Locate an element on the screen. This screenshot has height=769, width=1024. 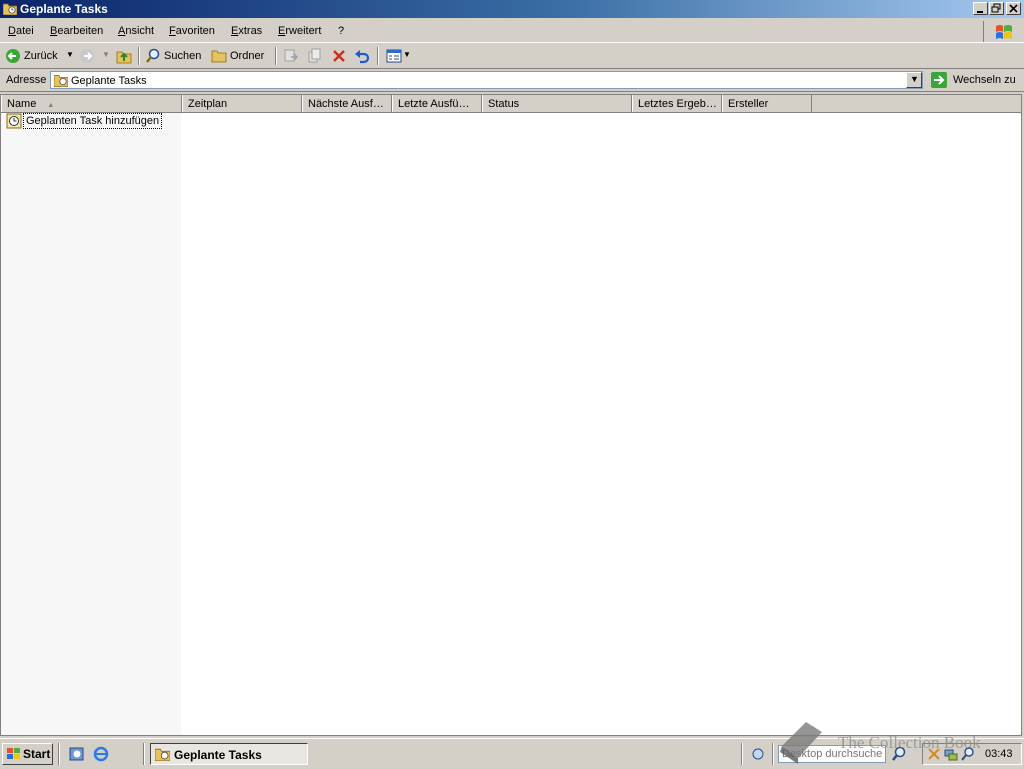
windows-logo is located at coordinates (1003, 31).